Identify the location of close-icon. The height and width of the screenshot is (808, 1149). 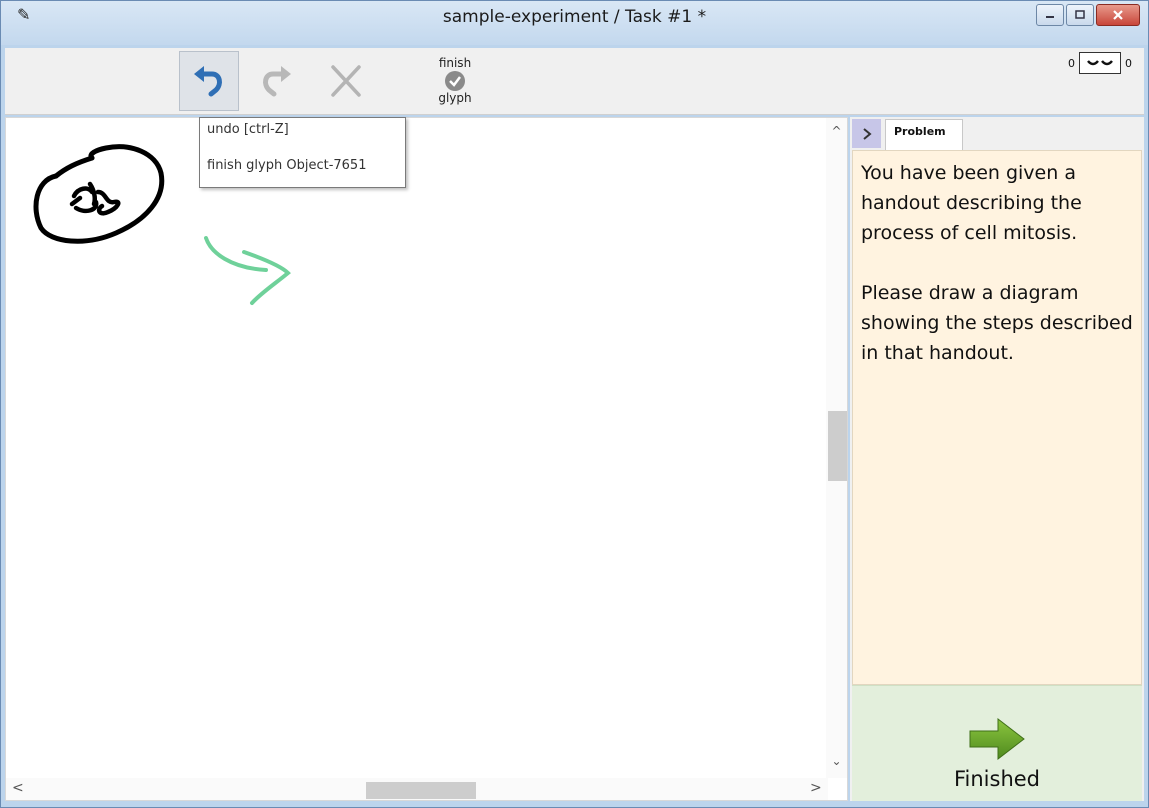
(1118, 15).